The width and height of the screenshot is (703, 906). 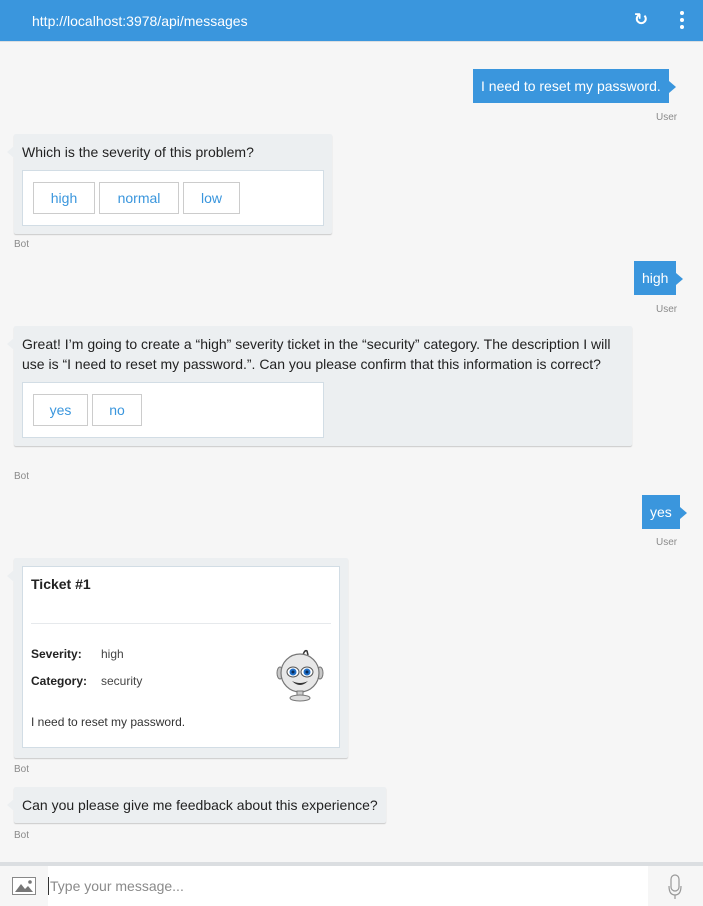 I want to click on user-bubble: high, so click(x=659, y=278).